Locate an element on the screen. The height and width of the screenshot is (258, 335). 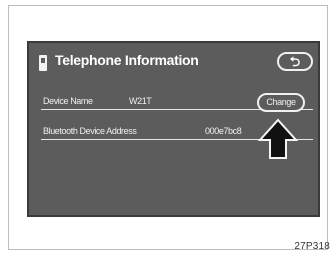
bt-address-label: Bluetooth Device Address is located at coordinates (90, 131).